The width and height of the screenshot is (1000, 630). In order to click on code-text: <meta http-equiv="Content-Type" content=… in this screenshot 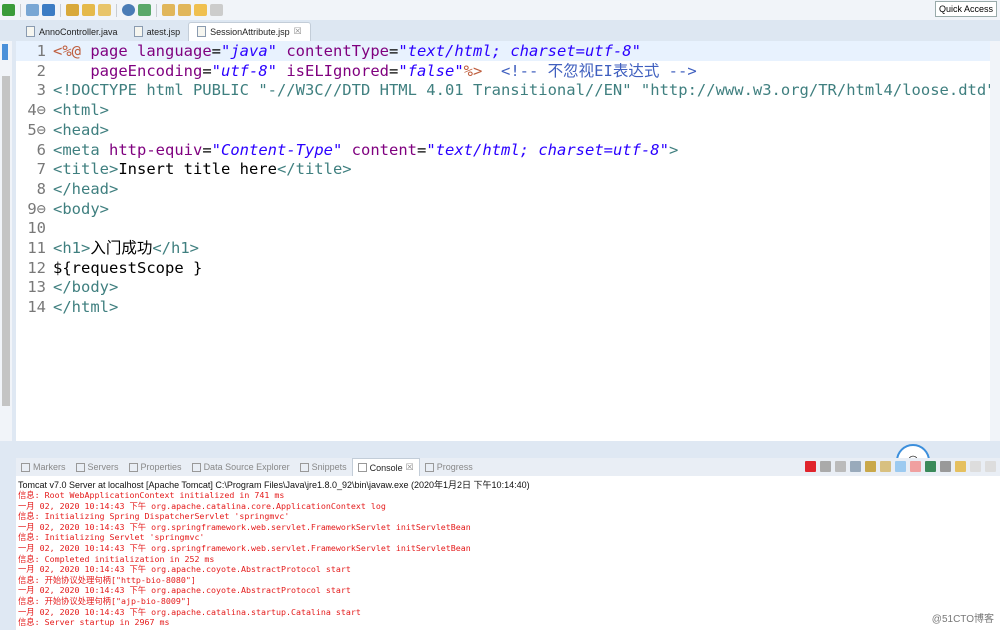, I will do `click(365, 150)`.